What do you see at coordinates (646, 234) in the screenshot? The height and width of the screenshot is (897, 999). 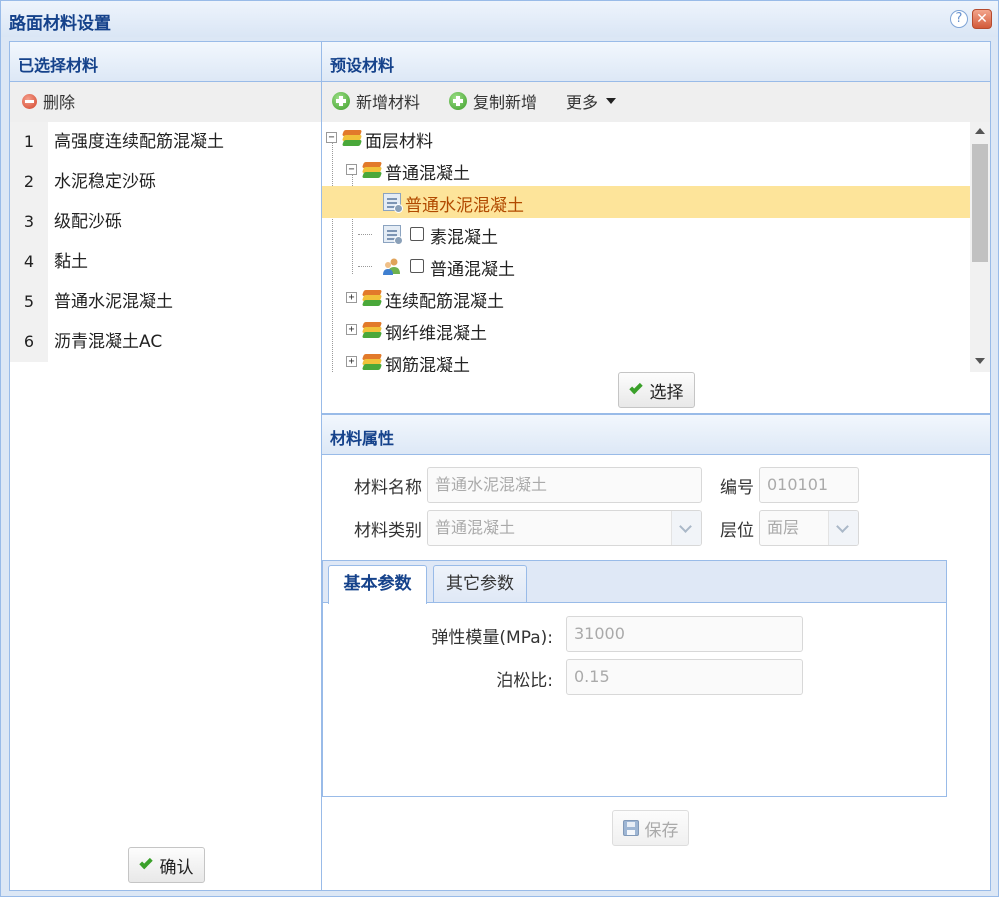 I see `tree-node-leaf: 素混凝土` at bounding box center [646, 234].